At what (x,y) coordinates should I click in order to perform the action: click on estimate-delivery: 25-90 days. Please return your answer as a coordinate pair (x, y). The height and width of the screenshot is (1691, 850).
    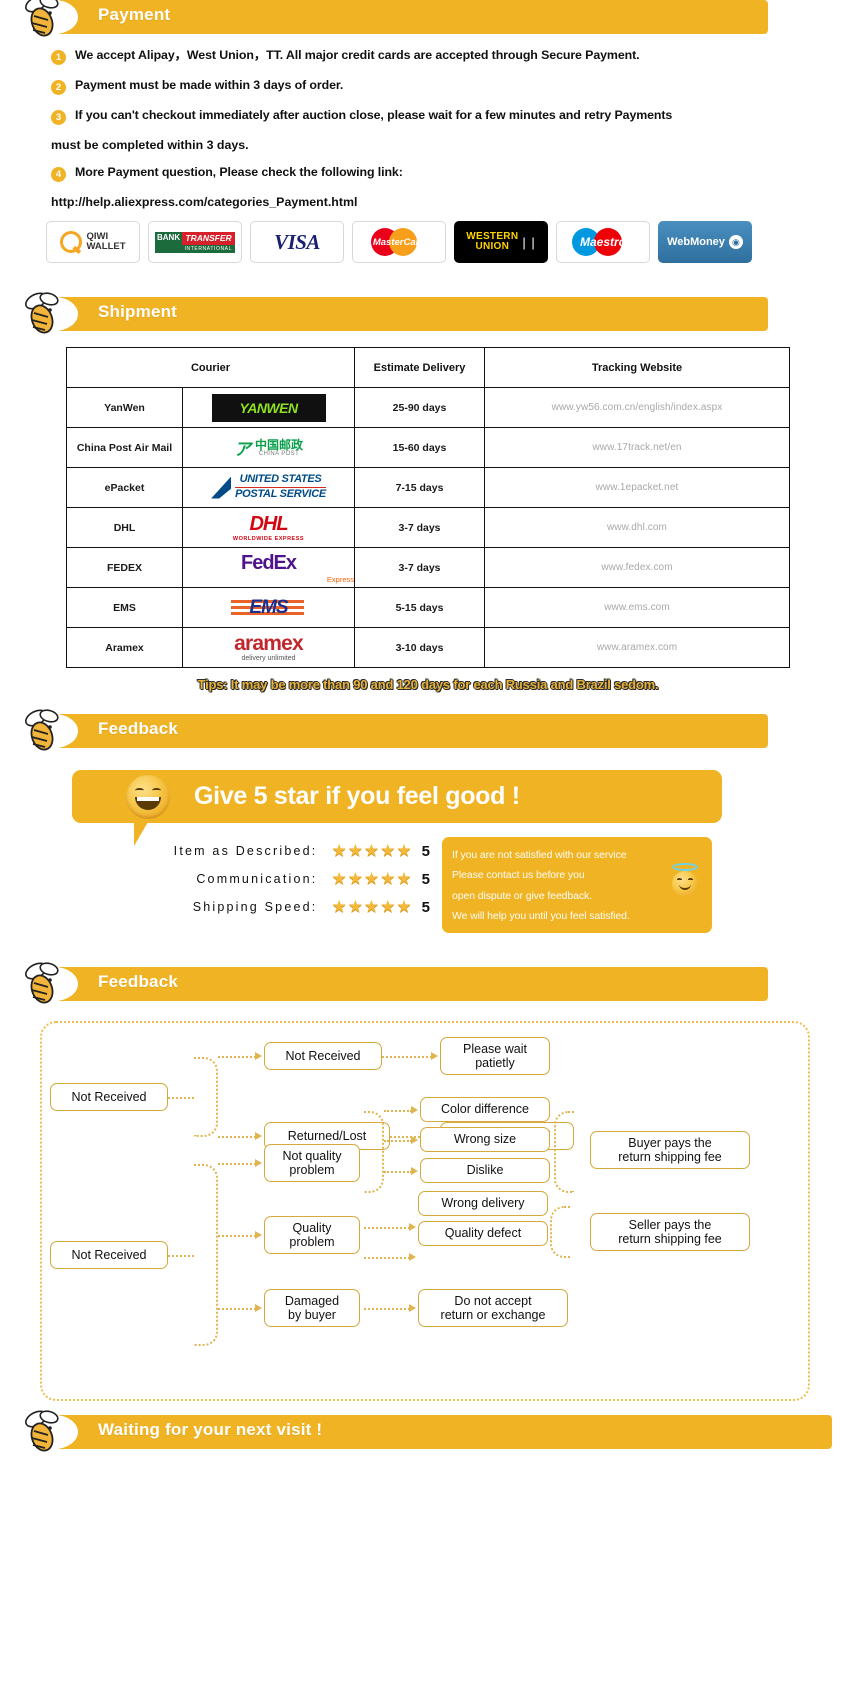
    Looking at the image, I should click on (419, 407).